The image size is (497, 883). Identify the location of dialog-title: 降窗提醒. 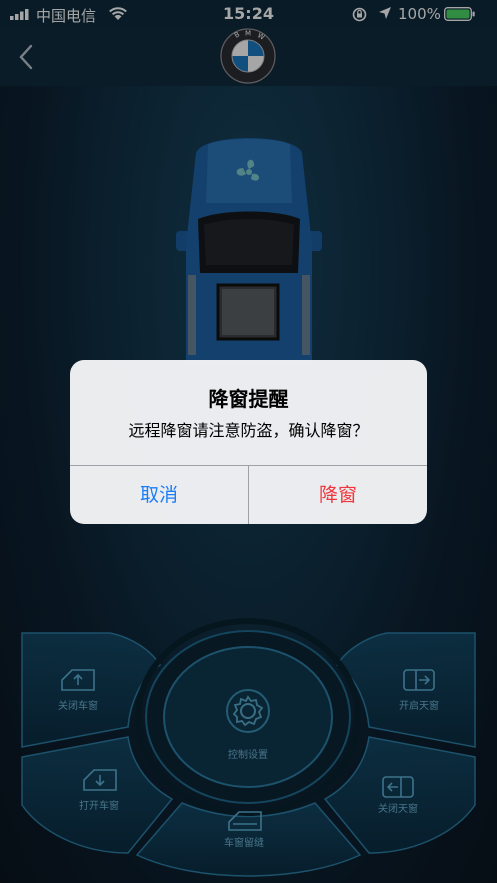
(248, 399).